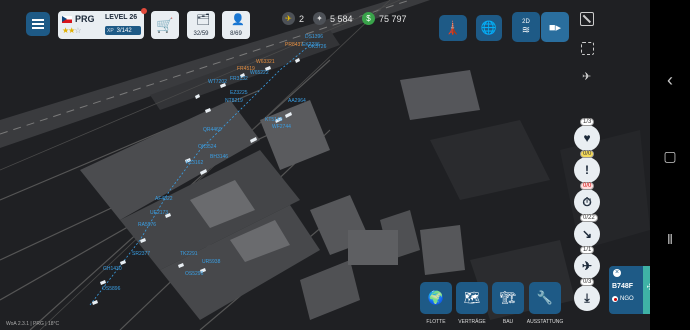 Image resolution: width=690 pixels, height=330 pixels. Describe the element at coordinates (110, 30) in the screenshot. I see `xp-label: XP` at that location.